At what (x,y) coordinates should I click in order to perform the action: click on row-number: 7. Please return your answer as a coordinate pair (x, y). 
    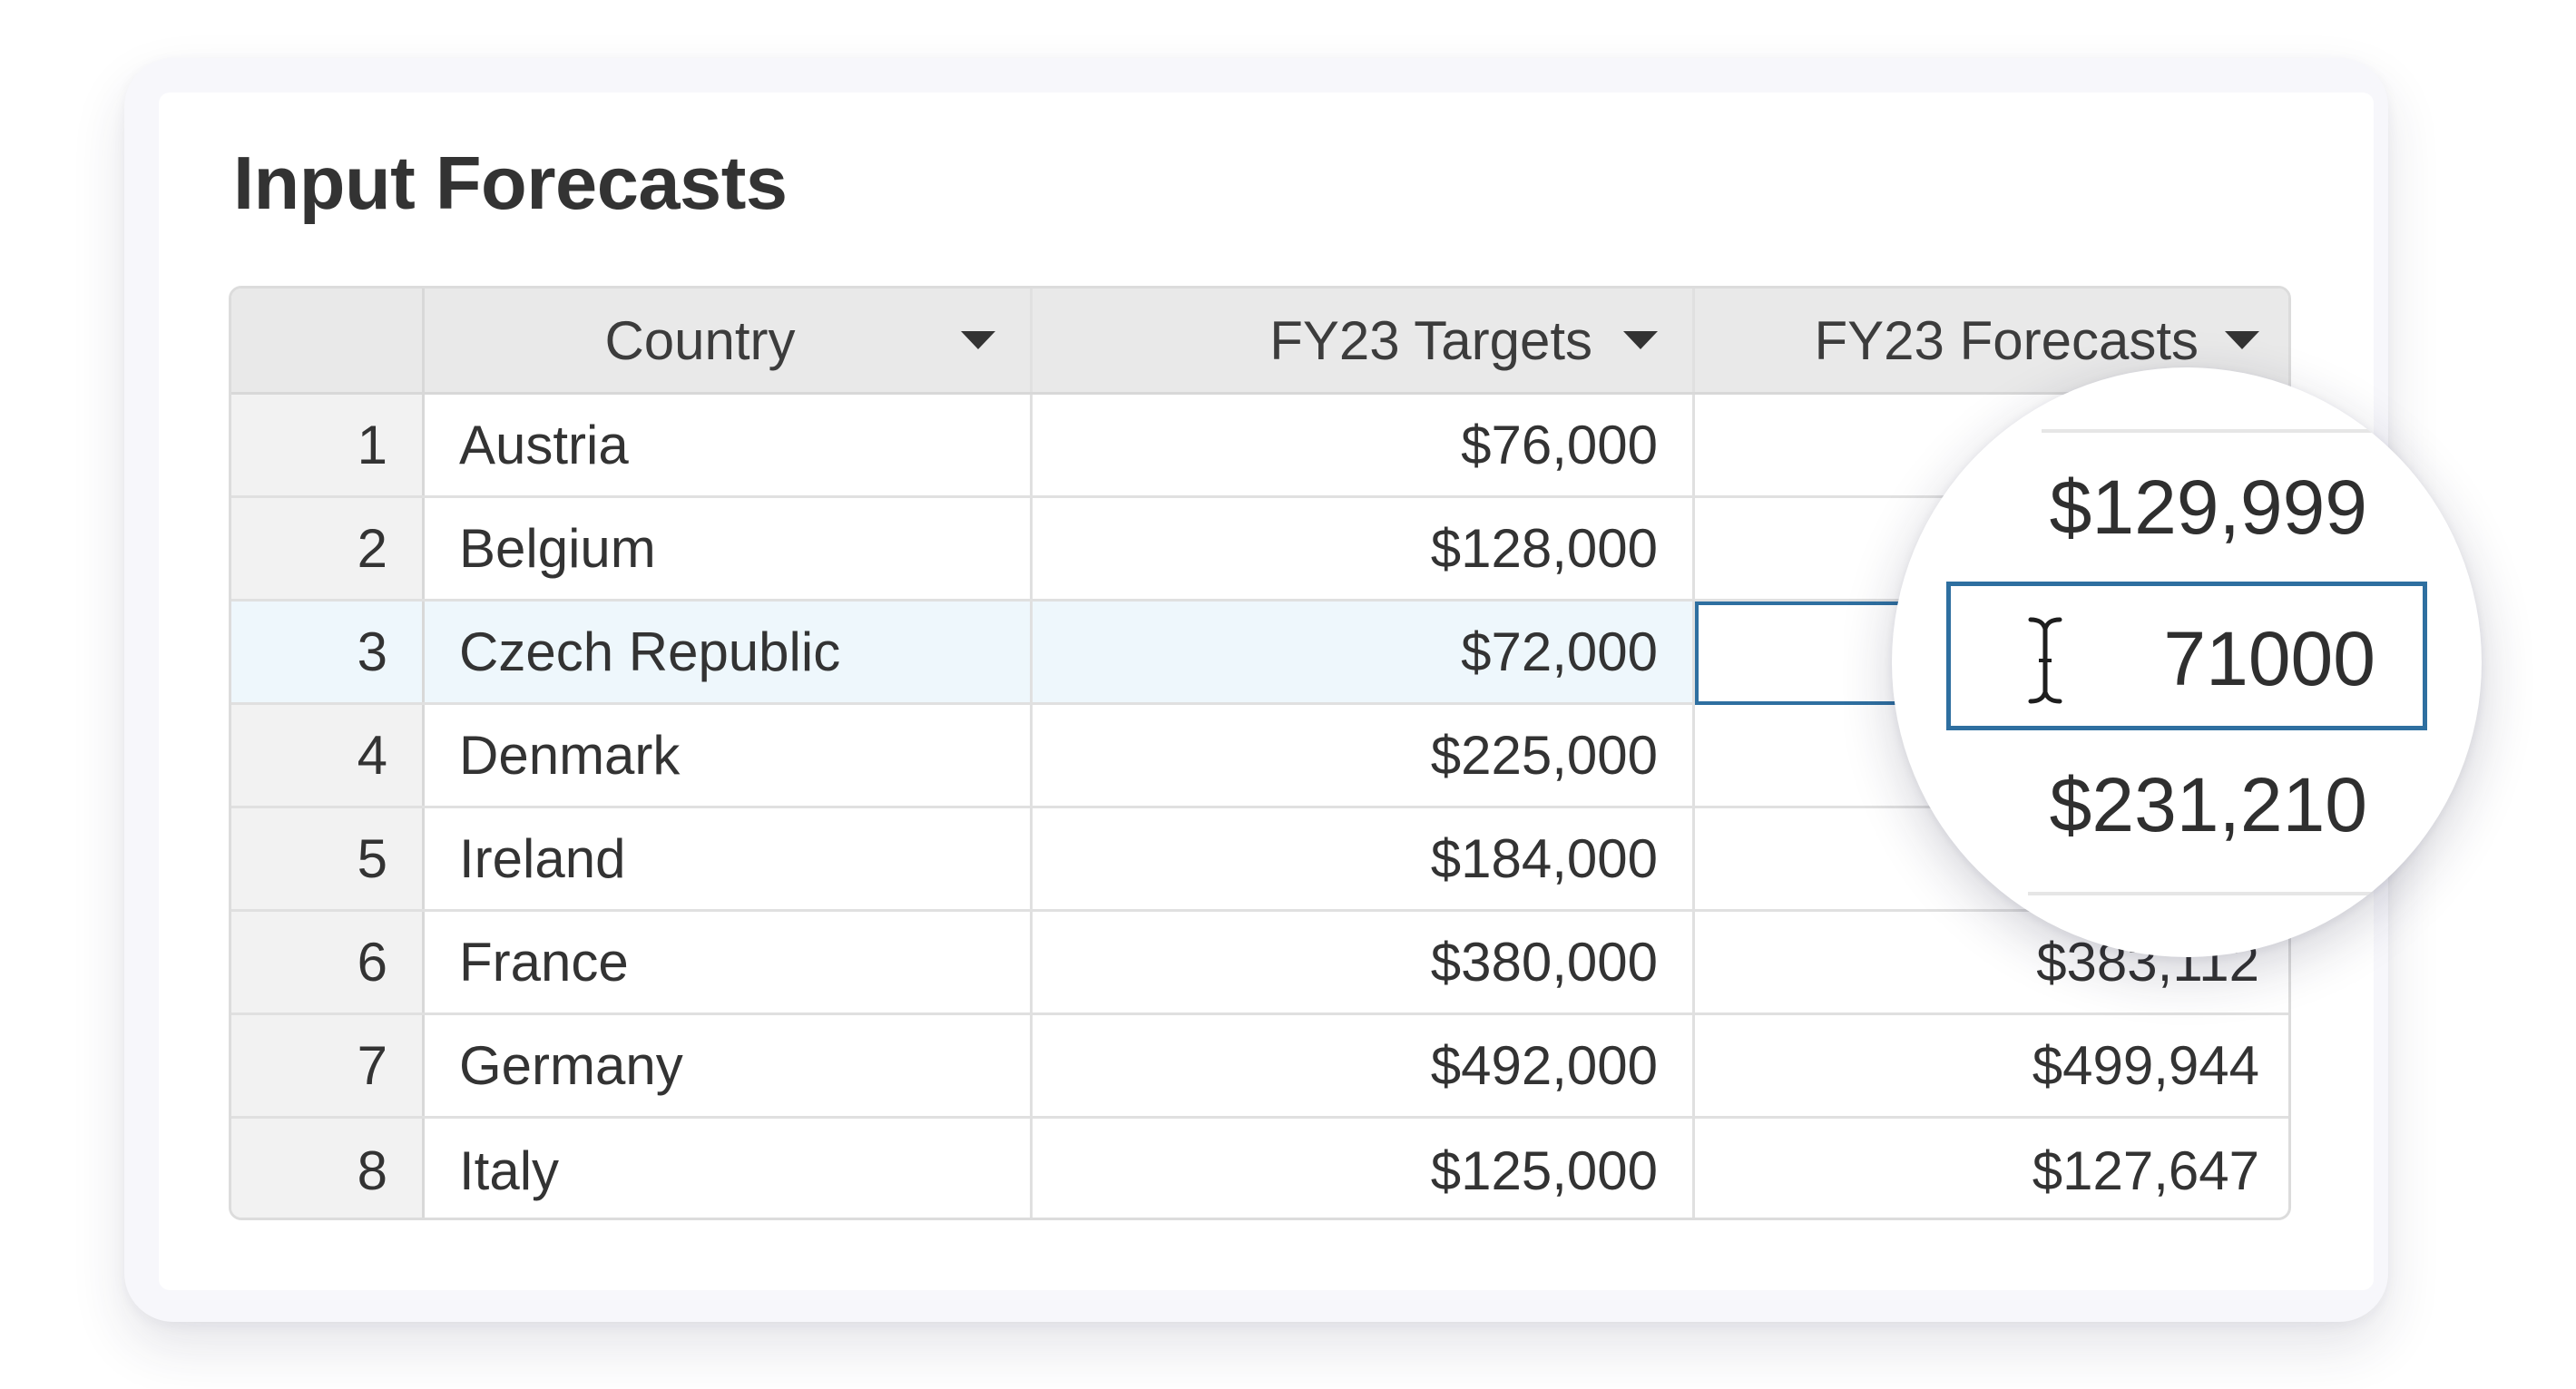
    Looking at the image, I should click on (328, 1065).